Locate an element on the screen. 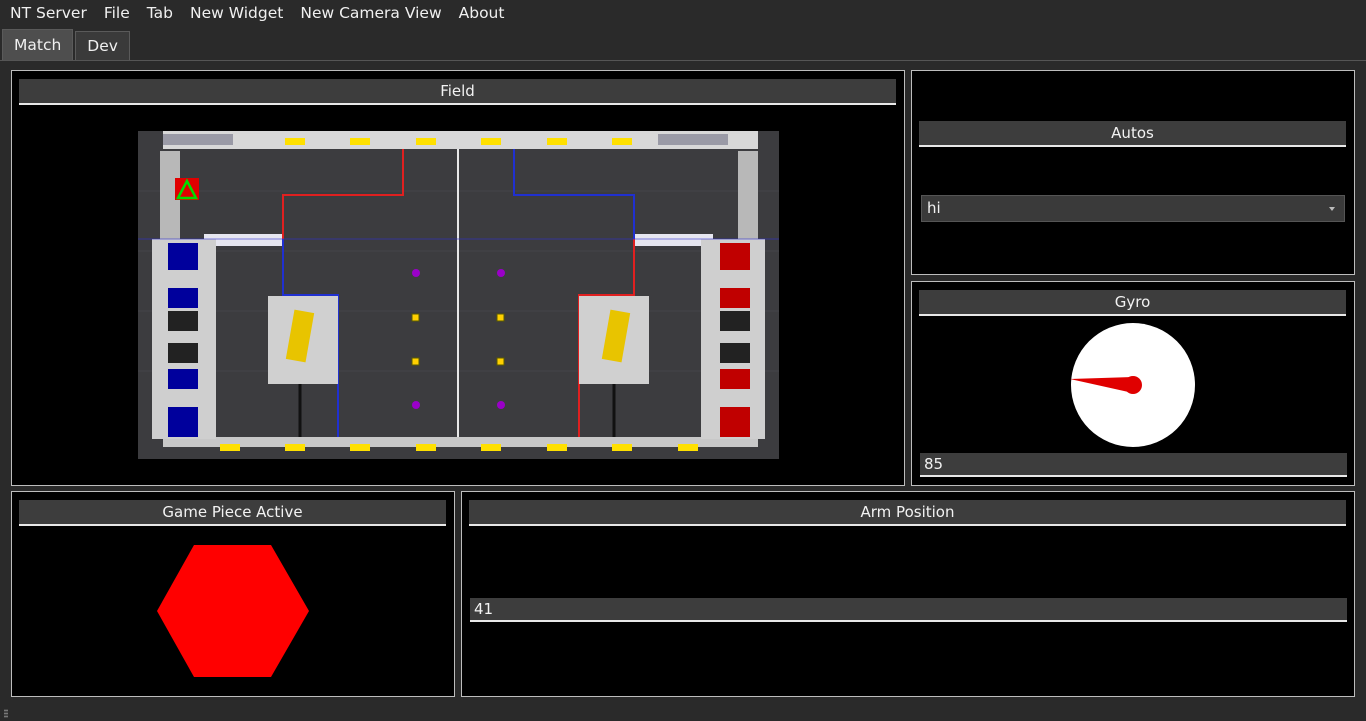 Image resolution: width=1366 pixels, height=721 pixels. menu-new-widget: New Widget is located at coordinates (235, 13).